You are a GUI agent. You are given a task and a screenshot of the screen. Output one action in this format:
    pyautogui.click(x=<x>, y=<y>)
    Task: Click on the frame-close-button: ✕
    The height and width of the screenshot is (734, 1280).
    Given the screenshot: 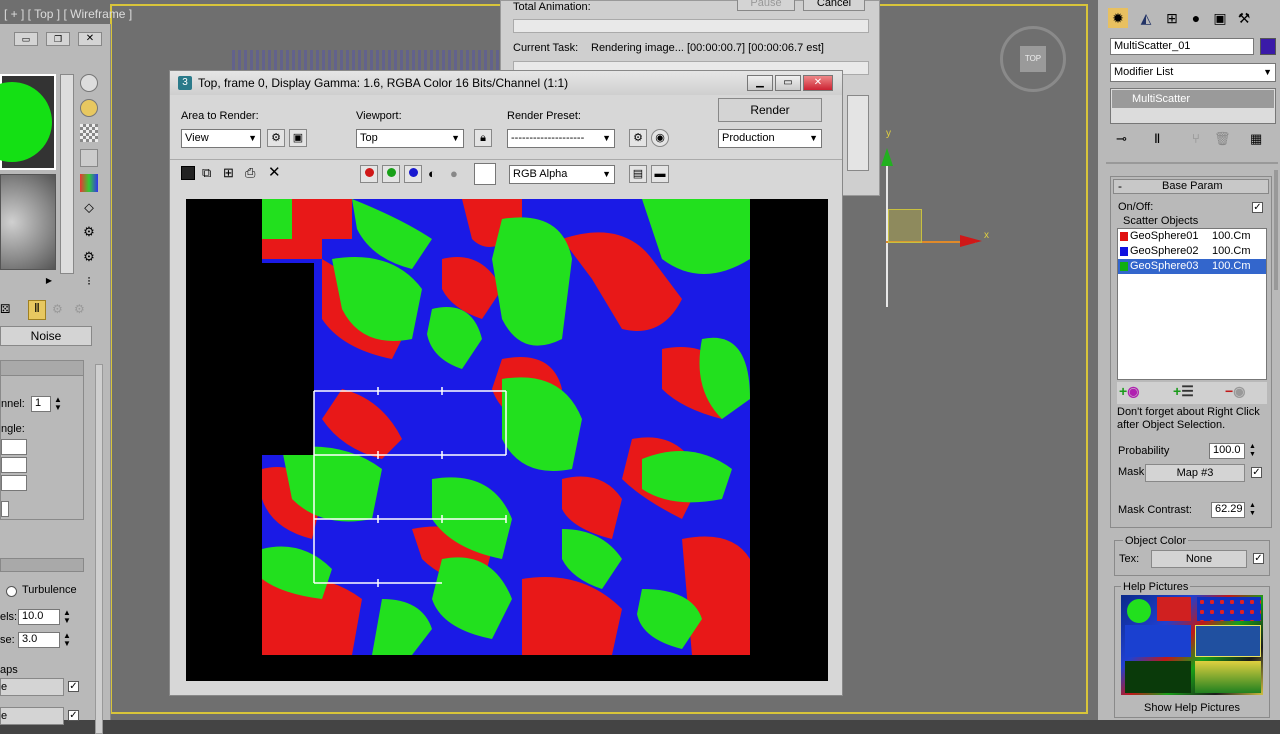 What is the action you would take?
    pyautogui.click(x=818, y=83)
    